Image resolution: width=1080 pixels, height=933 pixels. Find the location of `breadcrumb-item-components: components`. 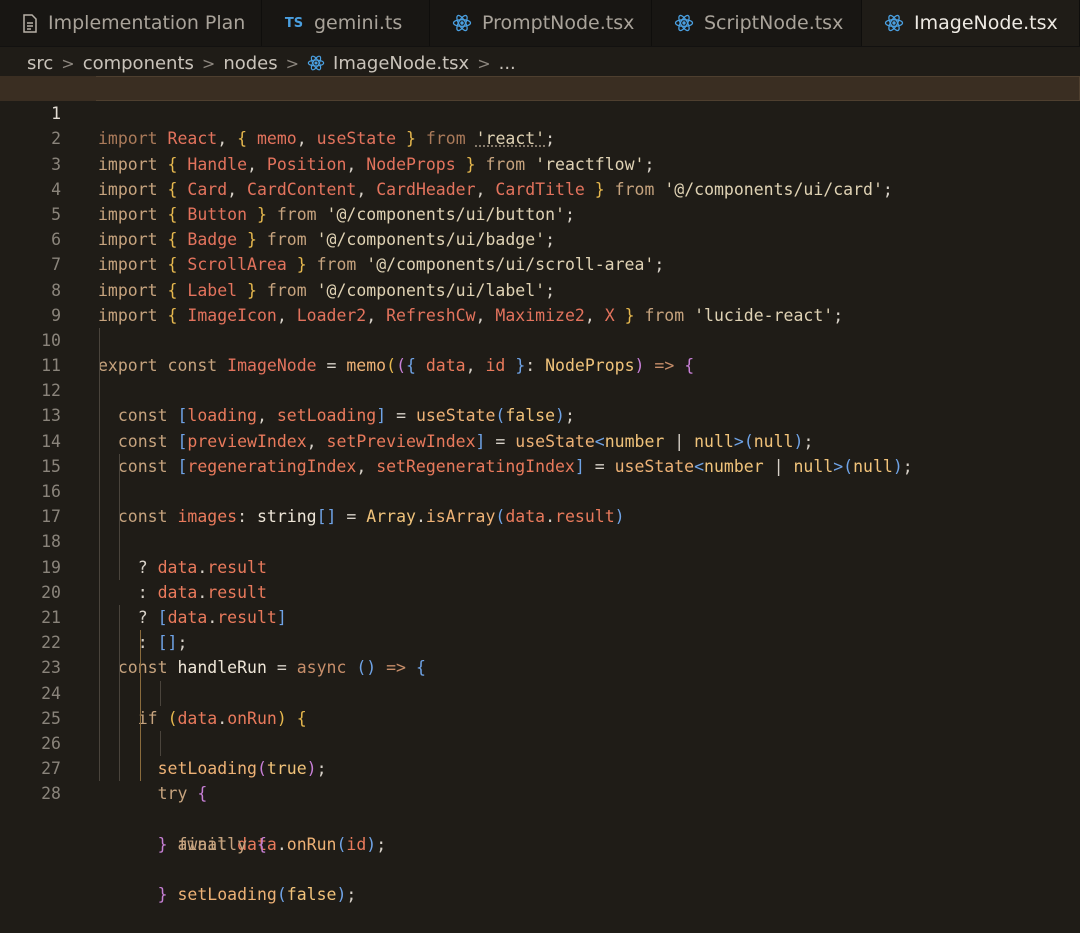

breadcrumb-item-components: components is located at coordinates (138, 63).